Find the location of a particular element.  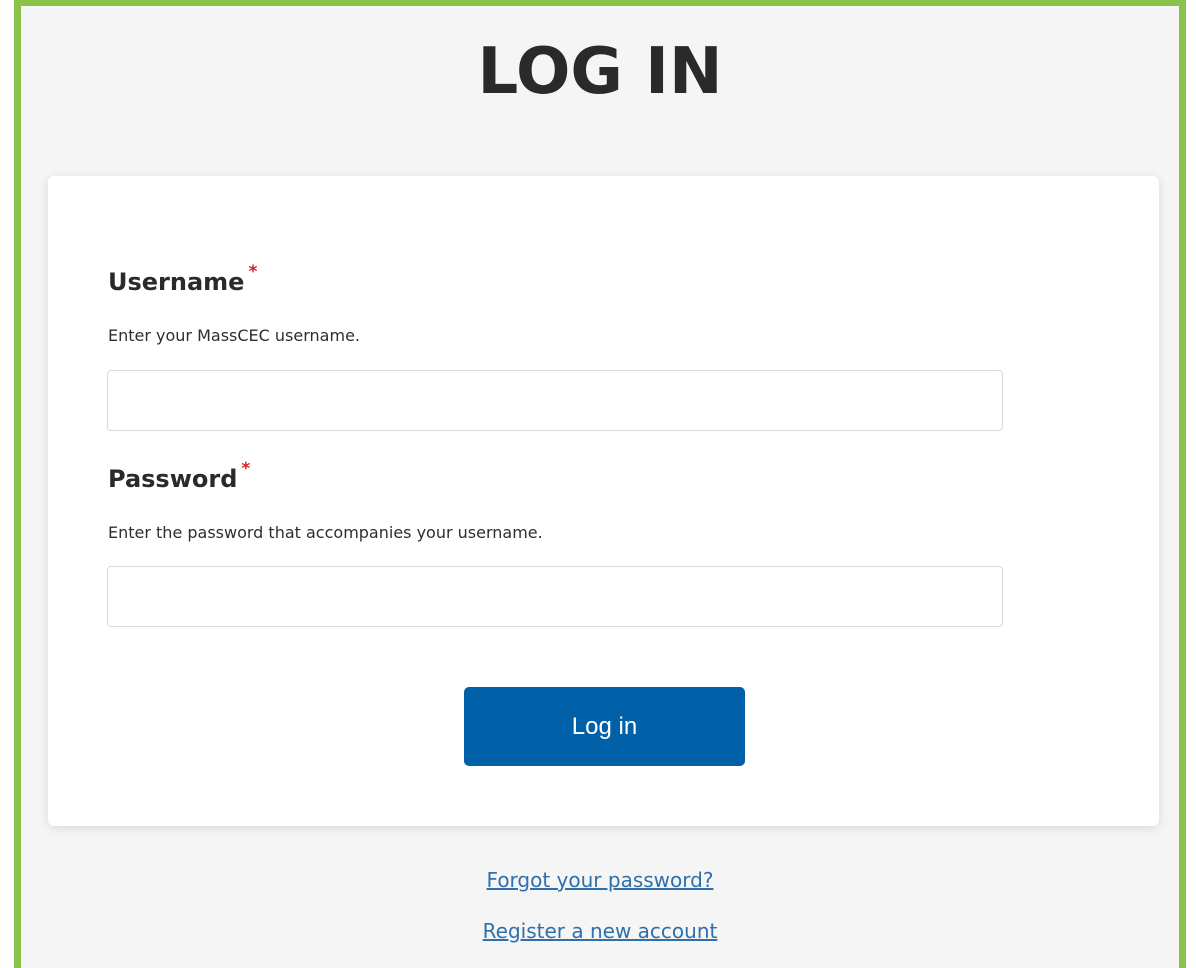

username-required-marker: * is located at coordinates (253, 272).